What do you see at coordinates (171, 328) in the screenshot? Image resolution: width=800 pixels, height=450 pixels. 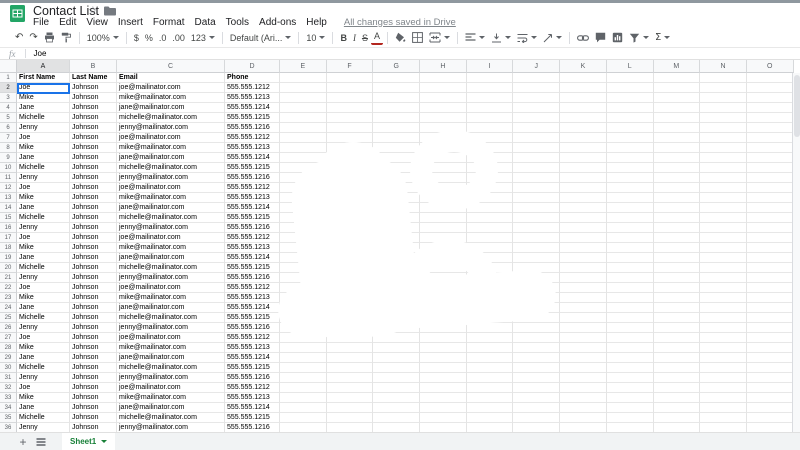 I see `cell-C26: jenny@mailinator.com` at bounding box center [171, 328].